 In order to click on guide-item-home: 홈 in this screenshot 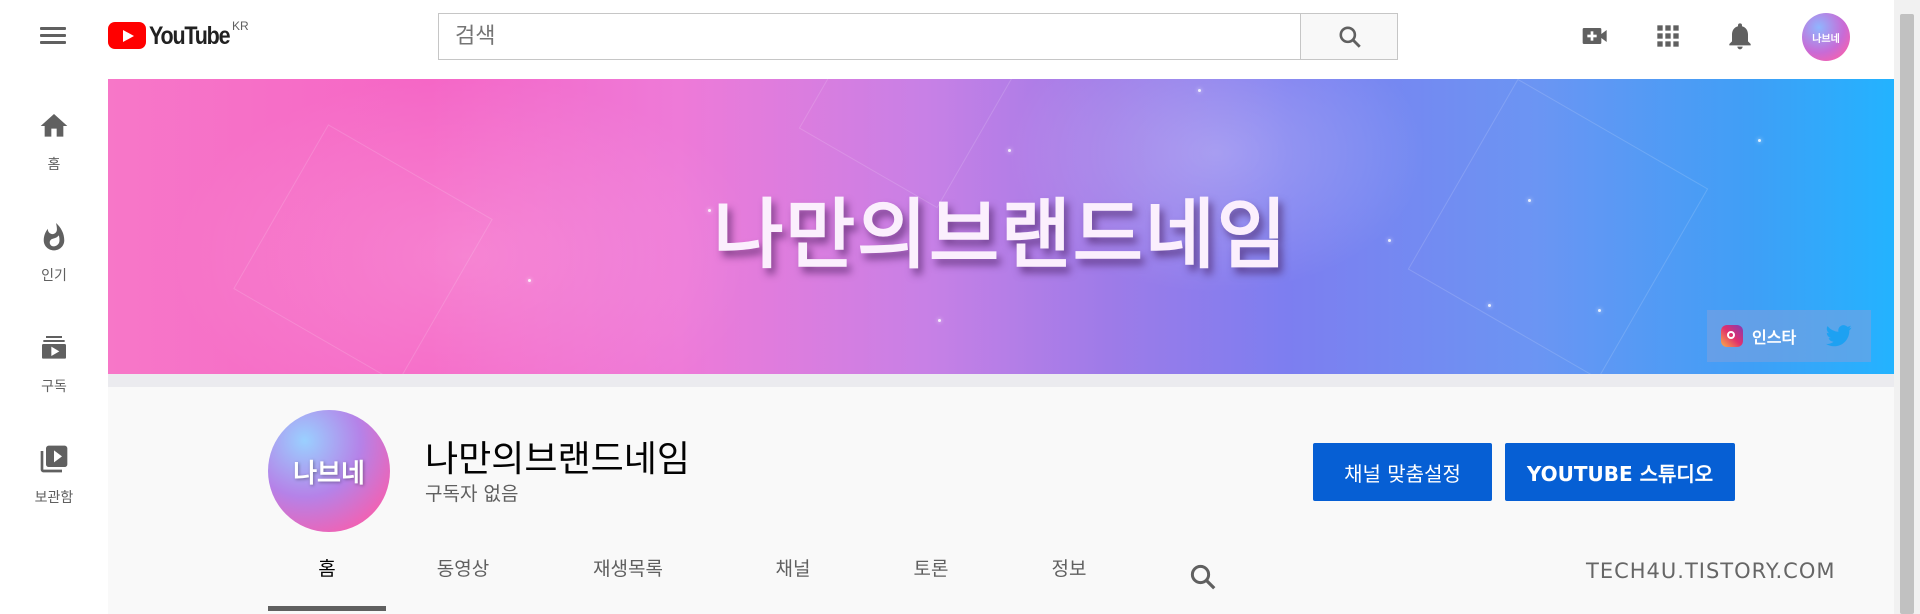, I will do `click(54, 156)`.